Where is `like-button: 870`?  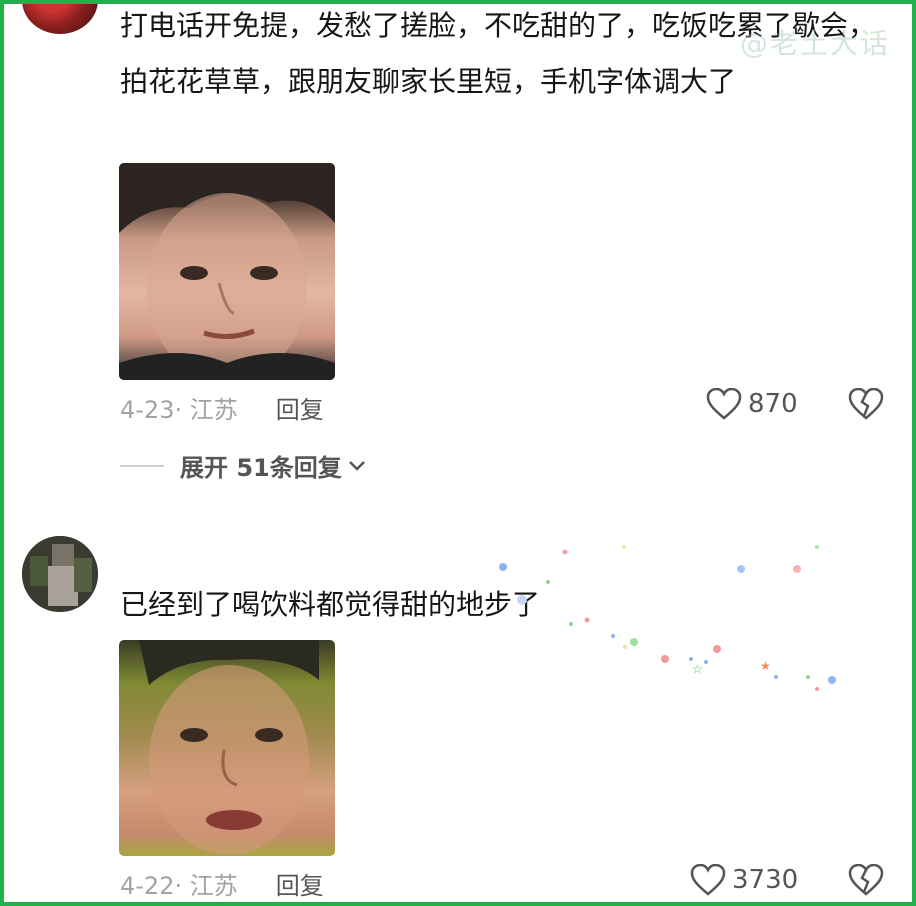
like-button: 870 is located at coordinates (752, 404).